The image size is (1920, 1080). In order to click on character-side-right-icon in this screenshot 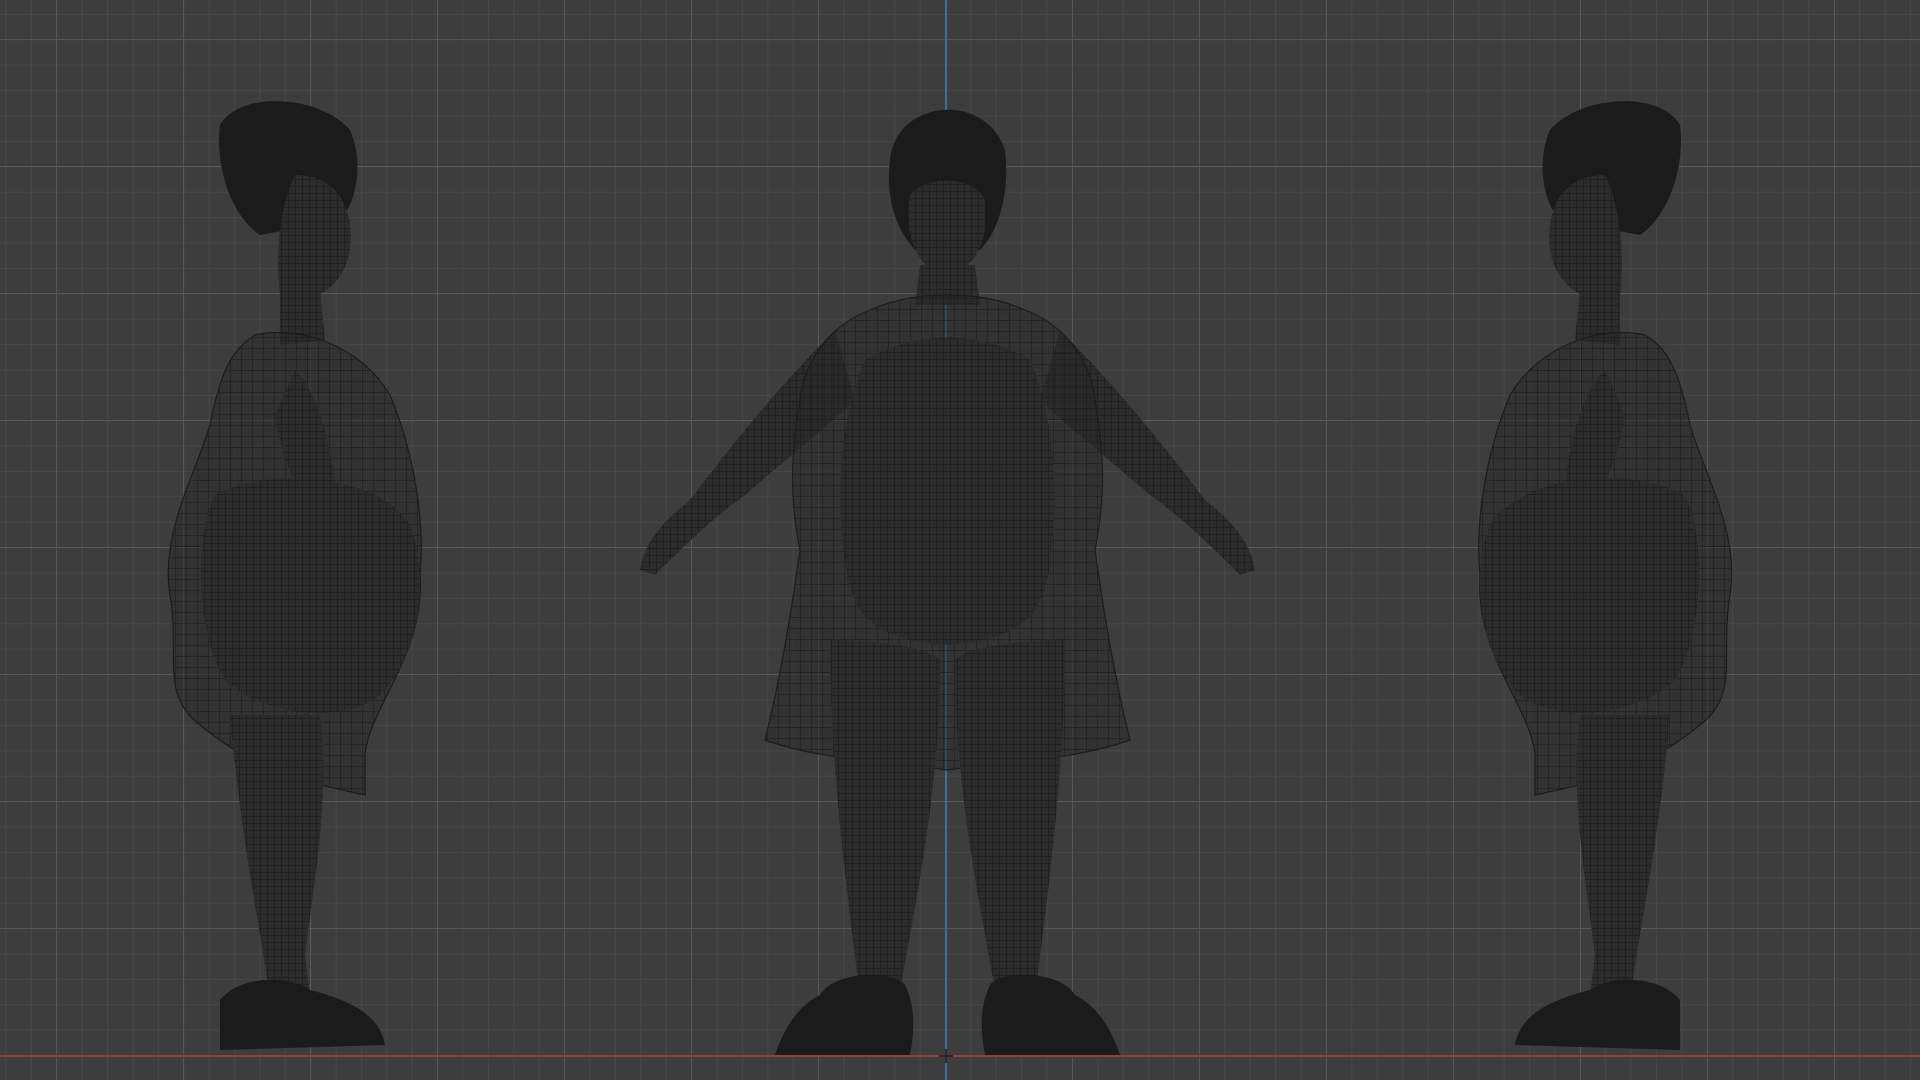, I will do `click(1620, 577)`.